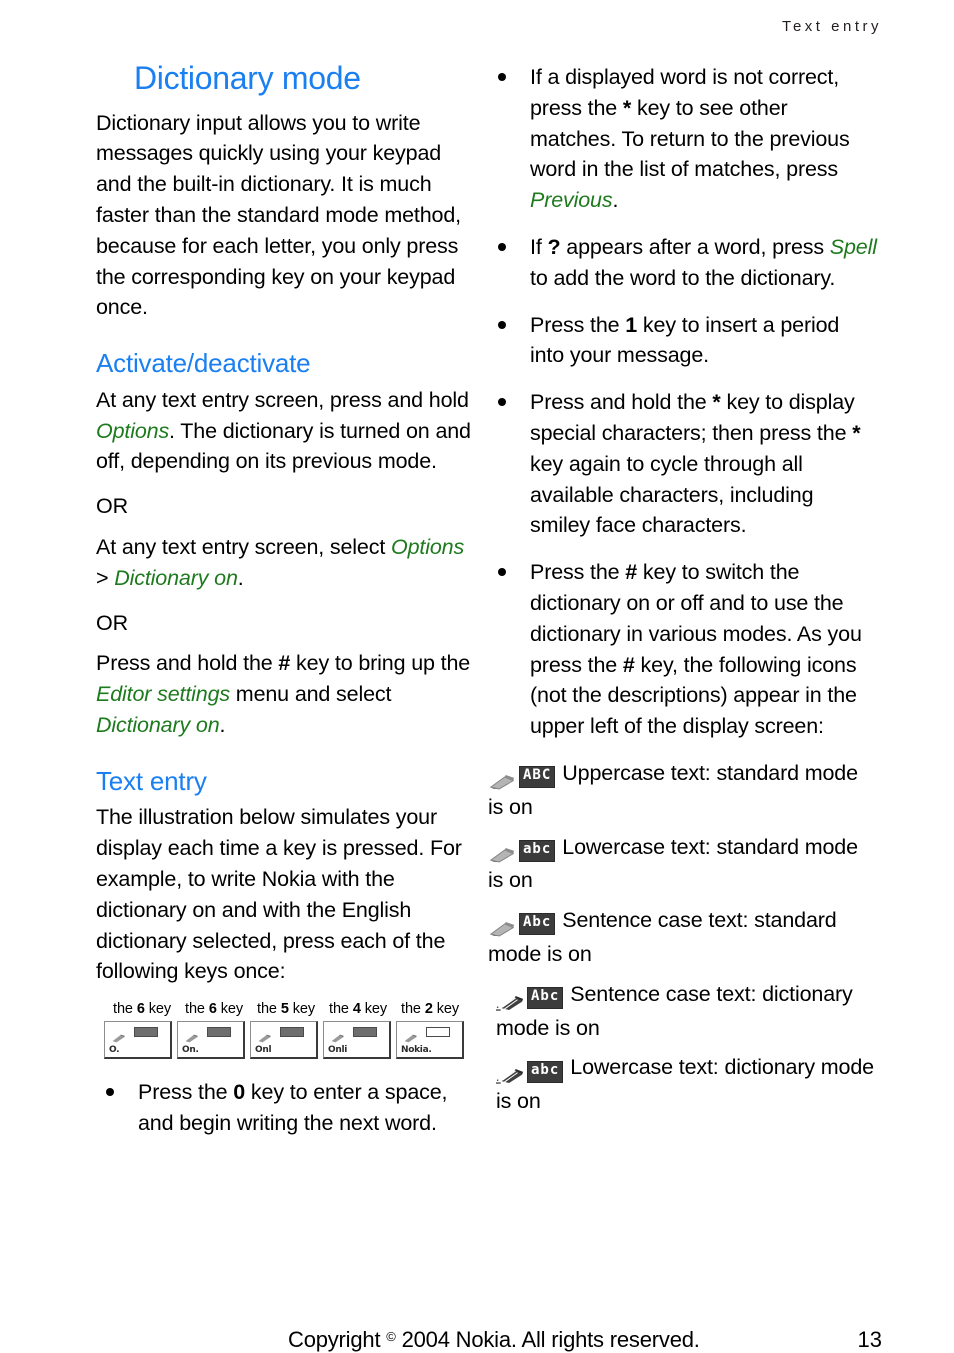 Image resolution: width=954 pixels, height=1353 pixels. What do you see at coordinates (853, 246) in the screenshot?
I see `softkey-link: Spell` at bounding box center [853, 246].